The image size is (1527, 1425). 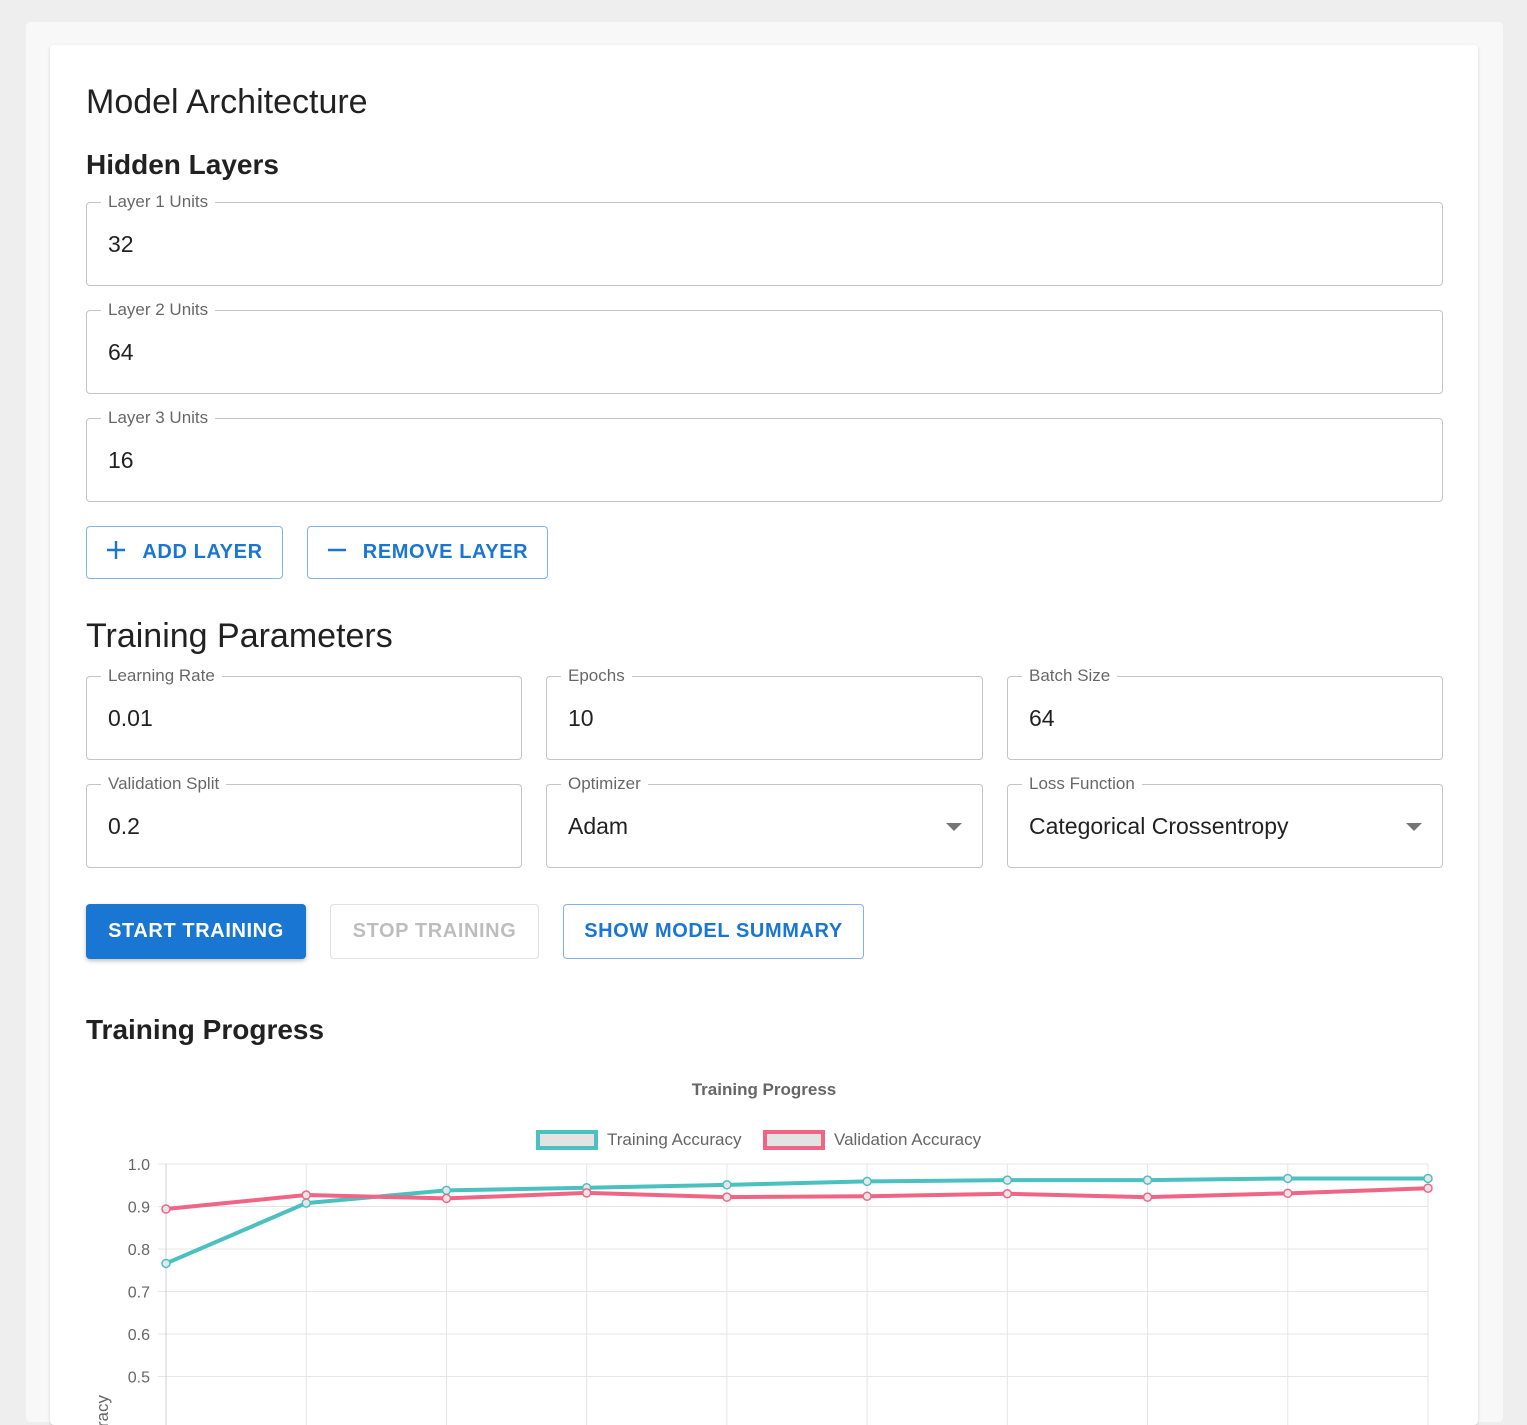 What do you see at coordinates (764, 238) in the screenshot?
I see `layer-1-units-field: Layer 1 Units 32` at bounding box center [764, 238].